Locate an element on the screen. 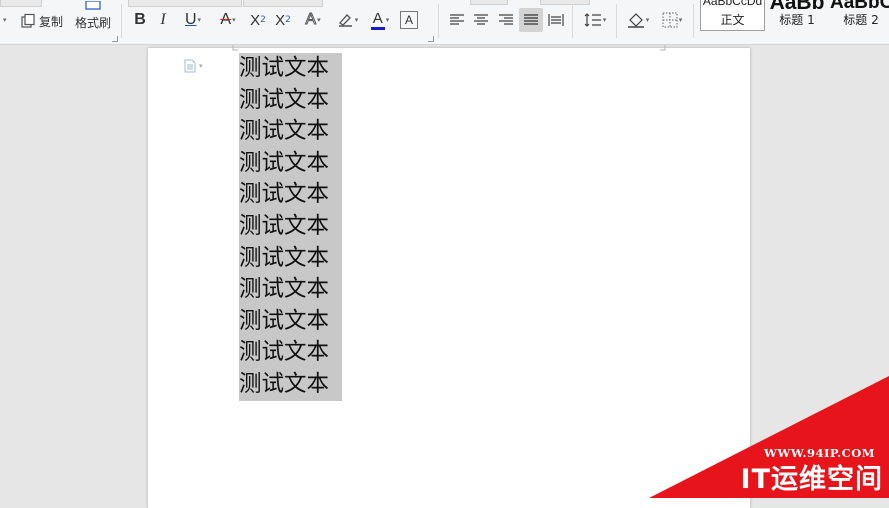  line-spacing-button: ▾ is located at coordinates (595, 20).